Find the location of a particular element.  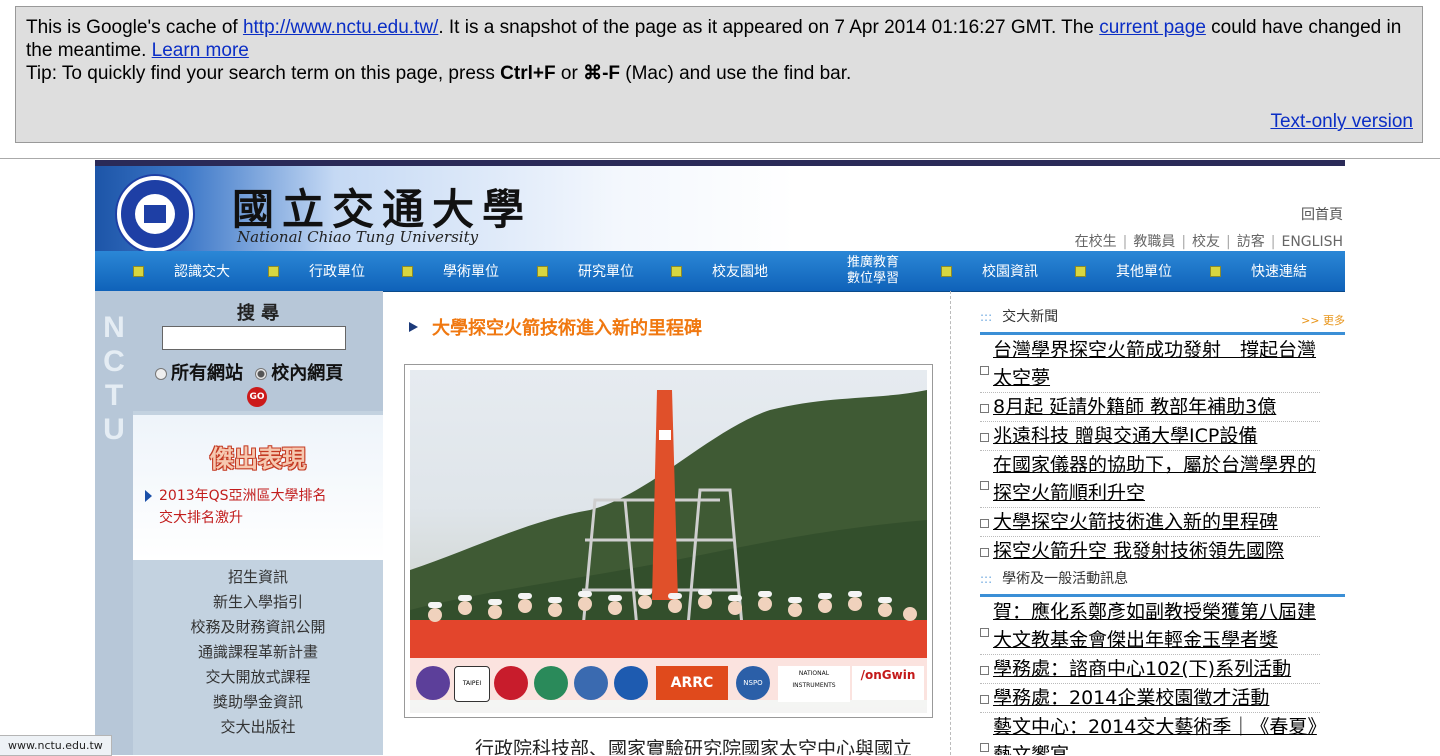

headline-text: 大學探空火箭技術進入新的里程碑 is located at coordinates (567, 328).